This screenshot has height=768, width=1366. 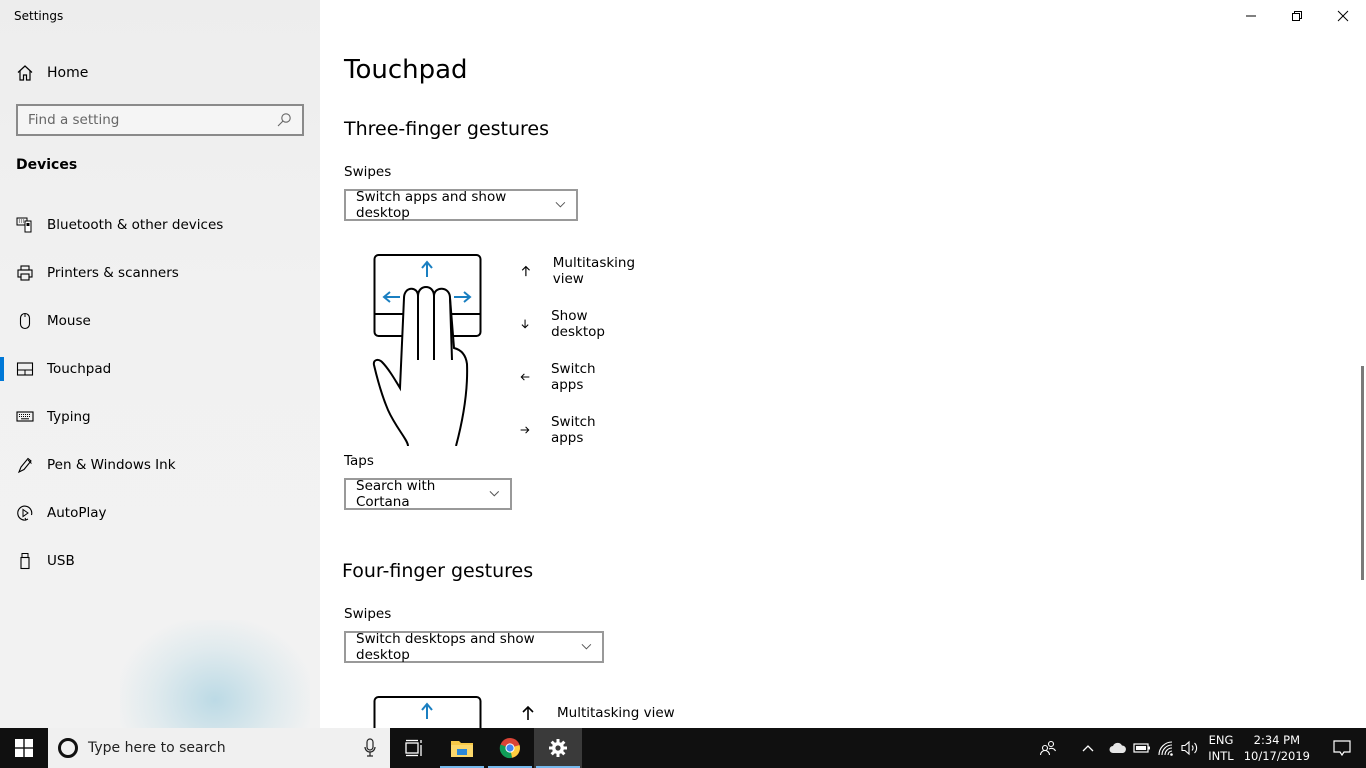 I want to click on taskbar-search-box: Type here to search, so click(x=219, y=748).